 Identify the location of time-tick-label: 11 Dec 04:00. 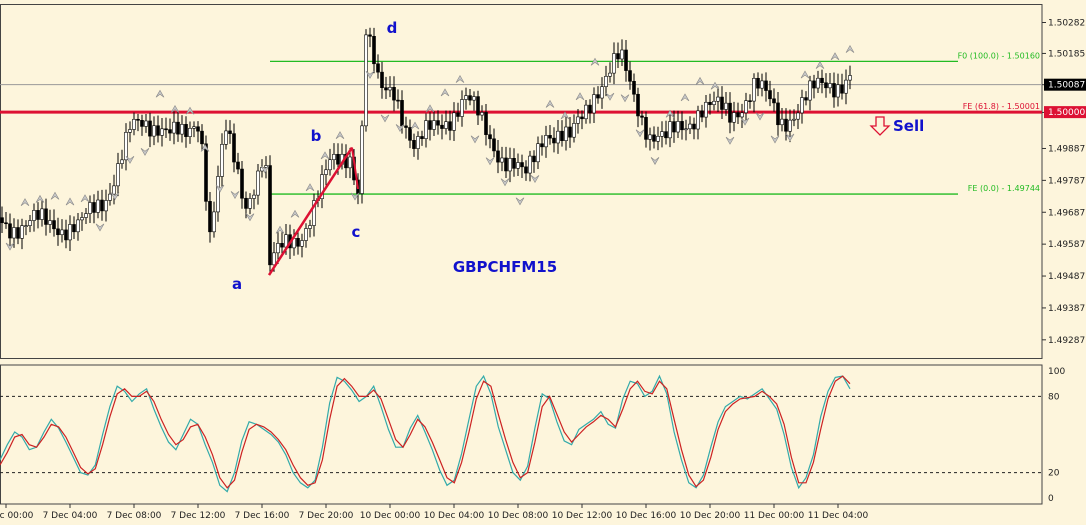
(838, 516).